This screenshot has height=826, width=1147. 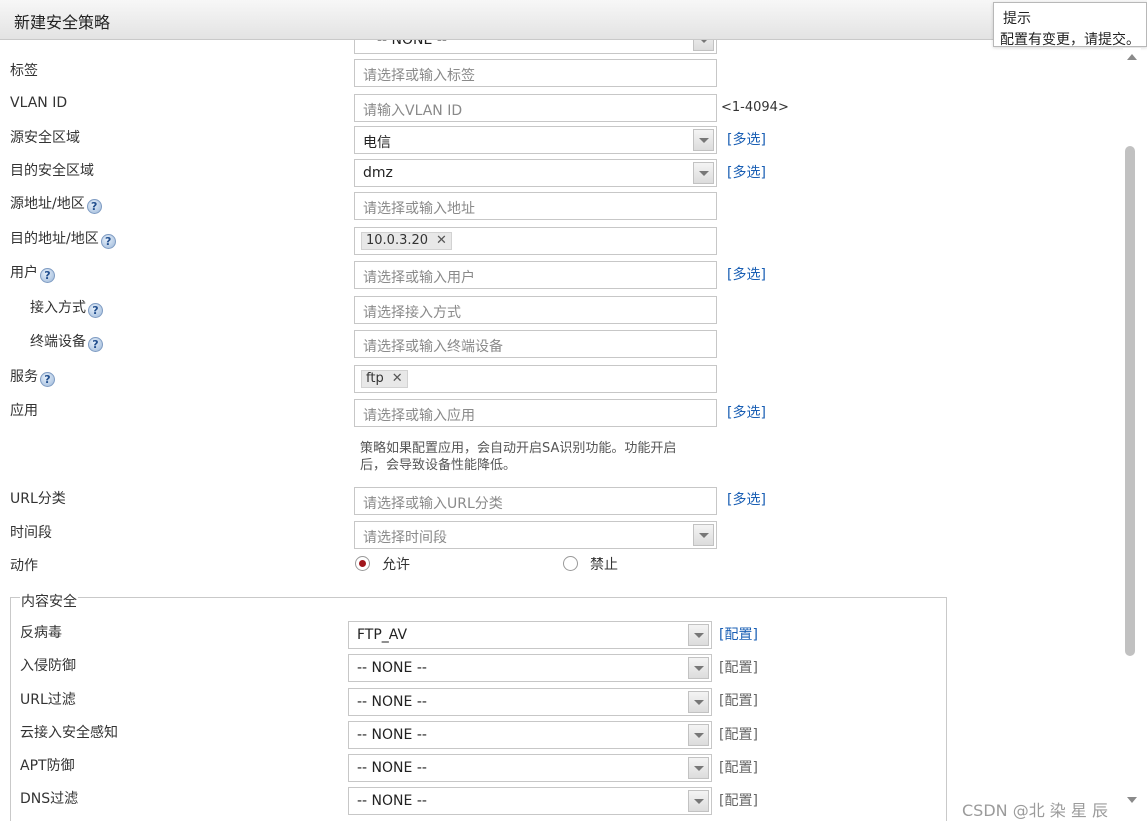 What do you see at coordinates (45, 138) in the screenshot?
I see `src-zone-label: 源安全区域` at bounding box center [45, 138].